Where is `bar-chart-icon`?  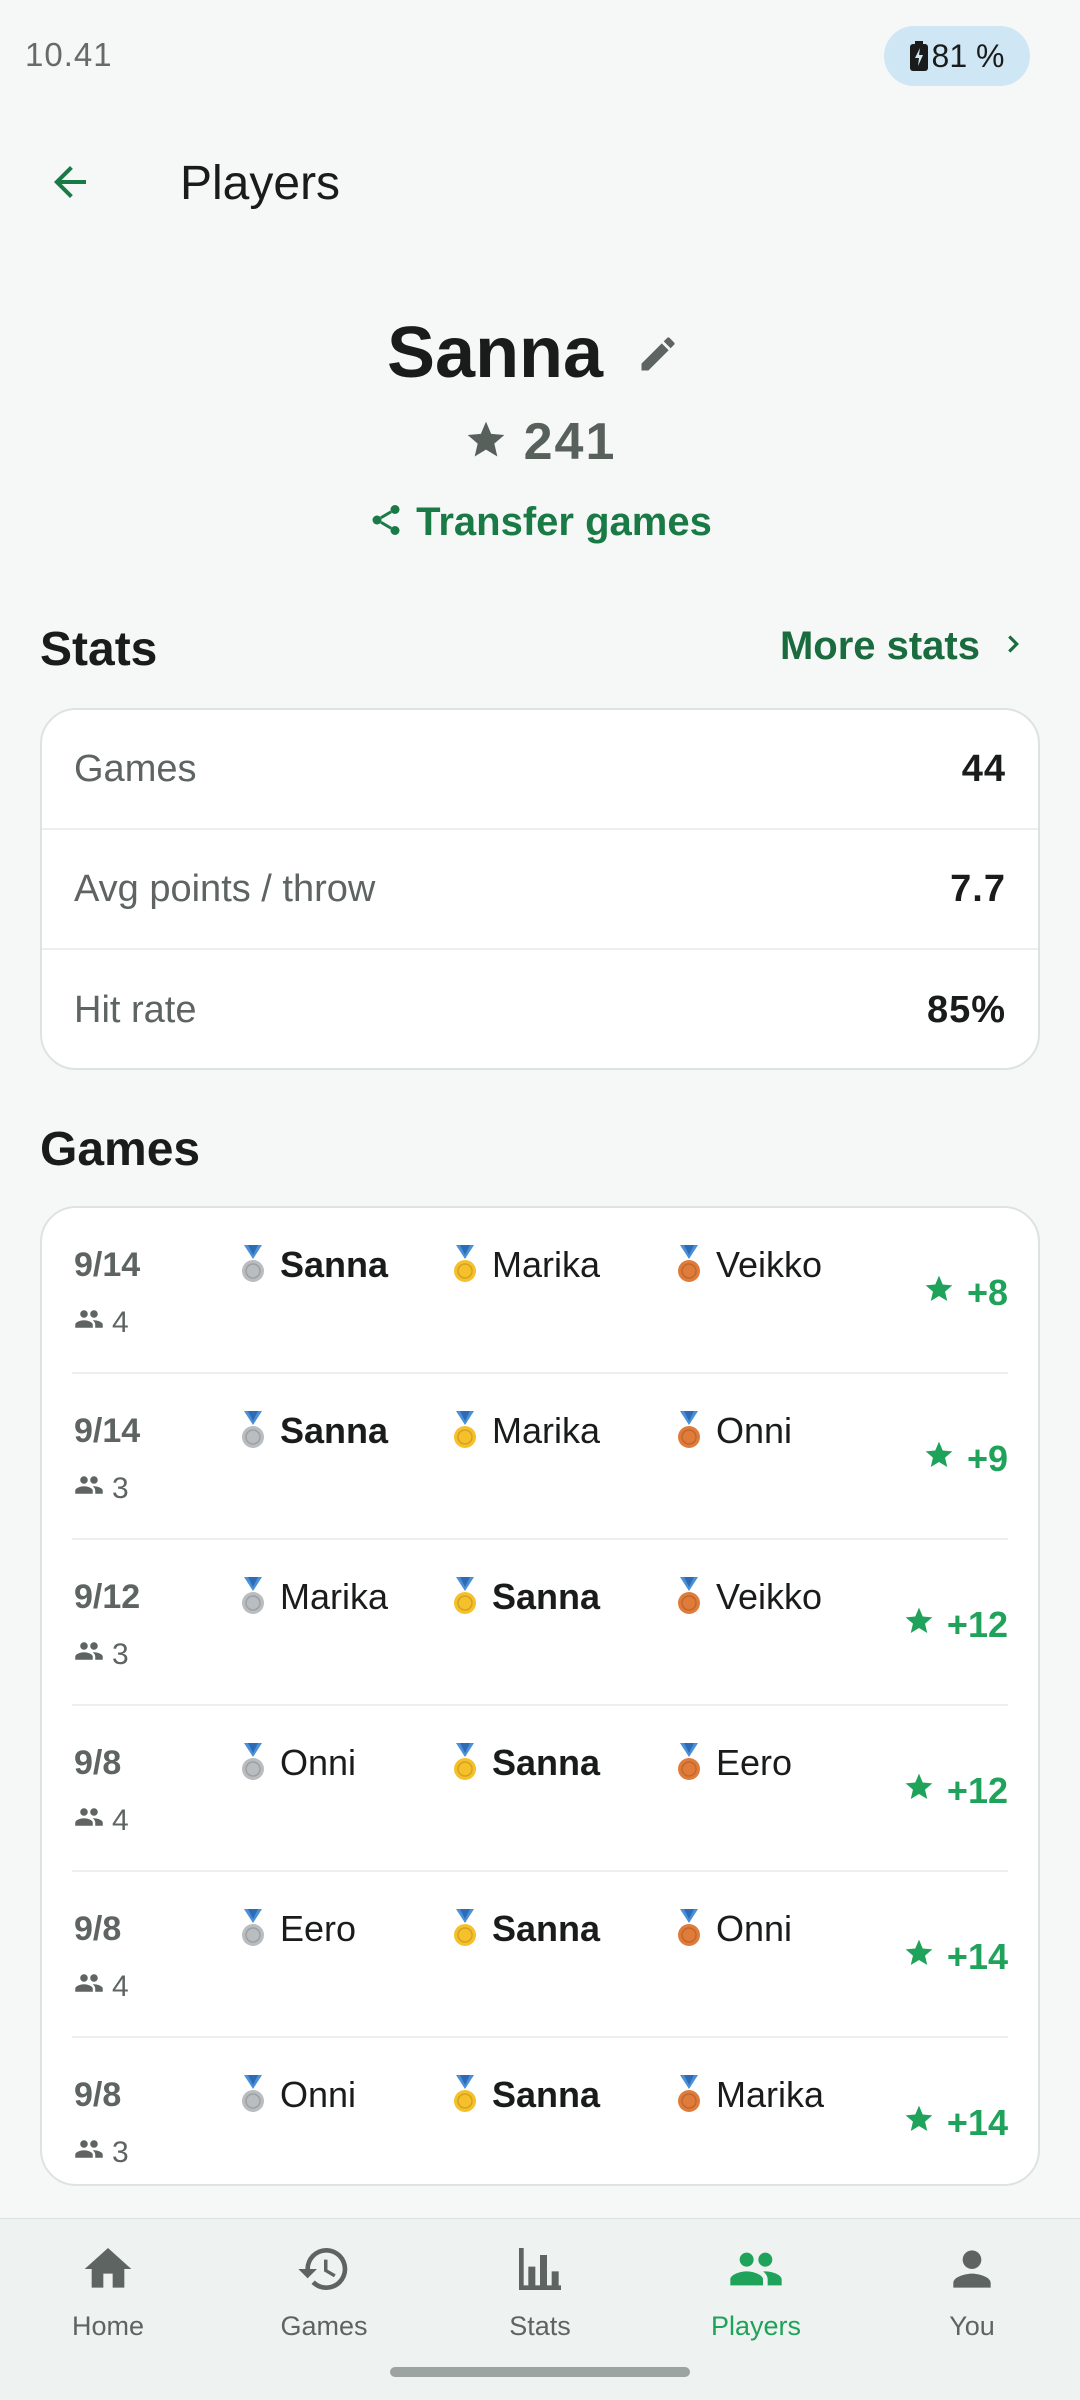 bar-chart-icon is located at coordinates (540, 2269).